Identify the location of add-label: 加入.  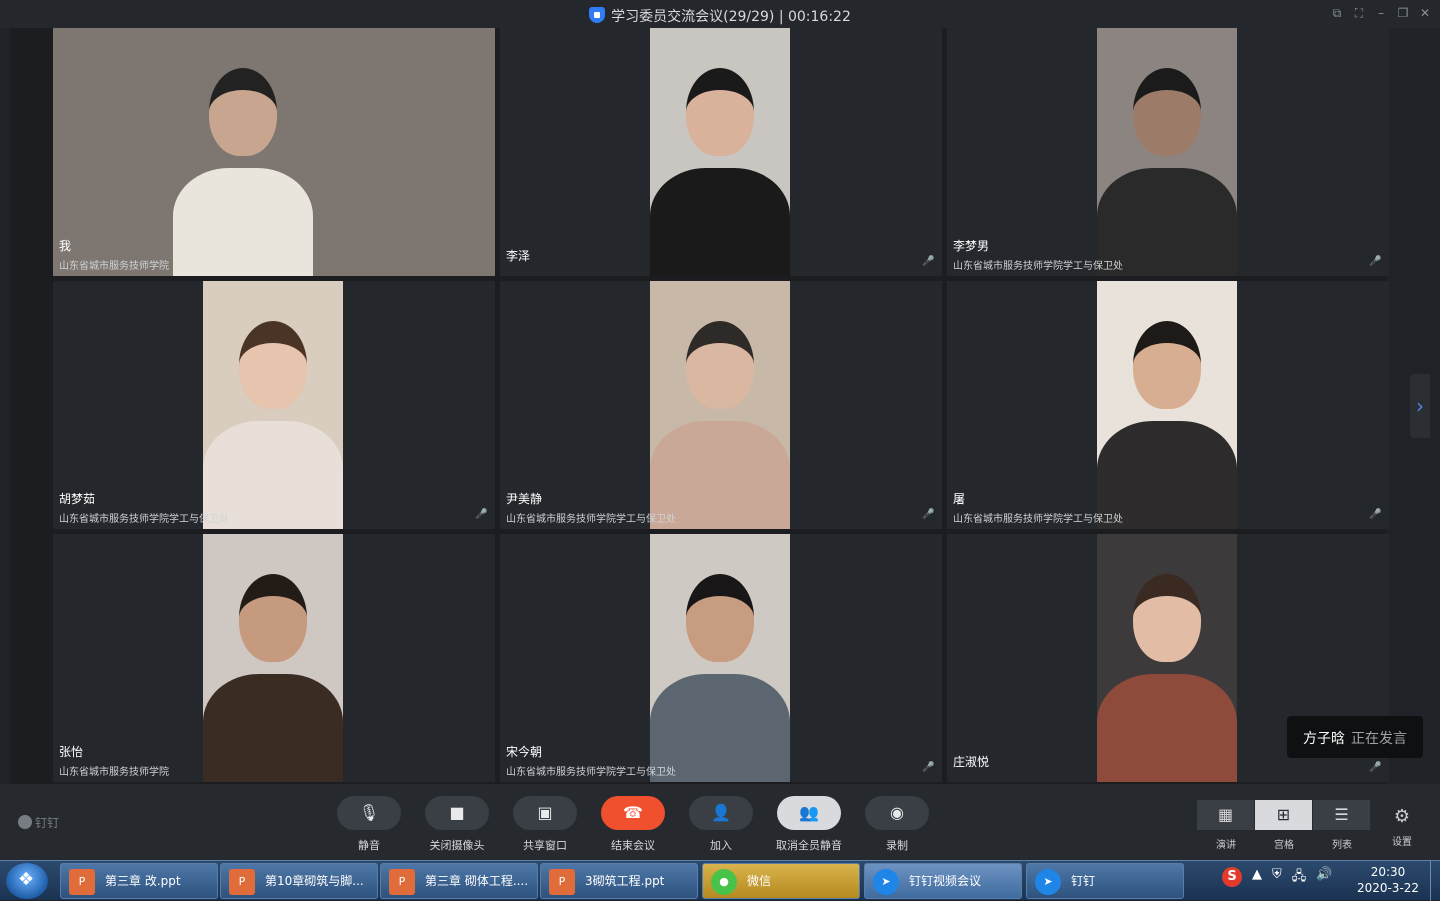
(721, 845).